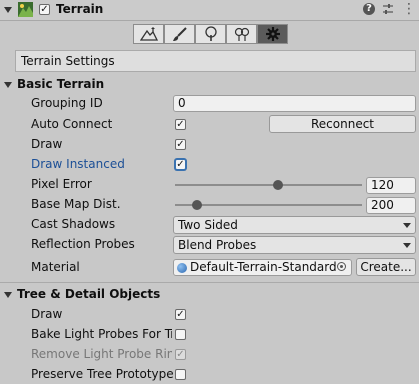 This screenshot has width=419, height=384. I want to click on grouping-id-label: Grouping ID, so click(67, 103).